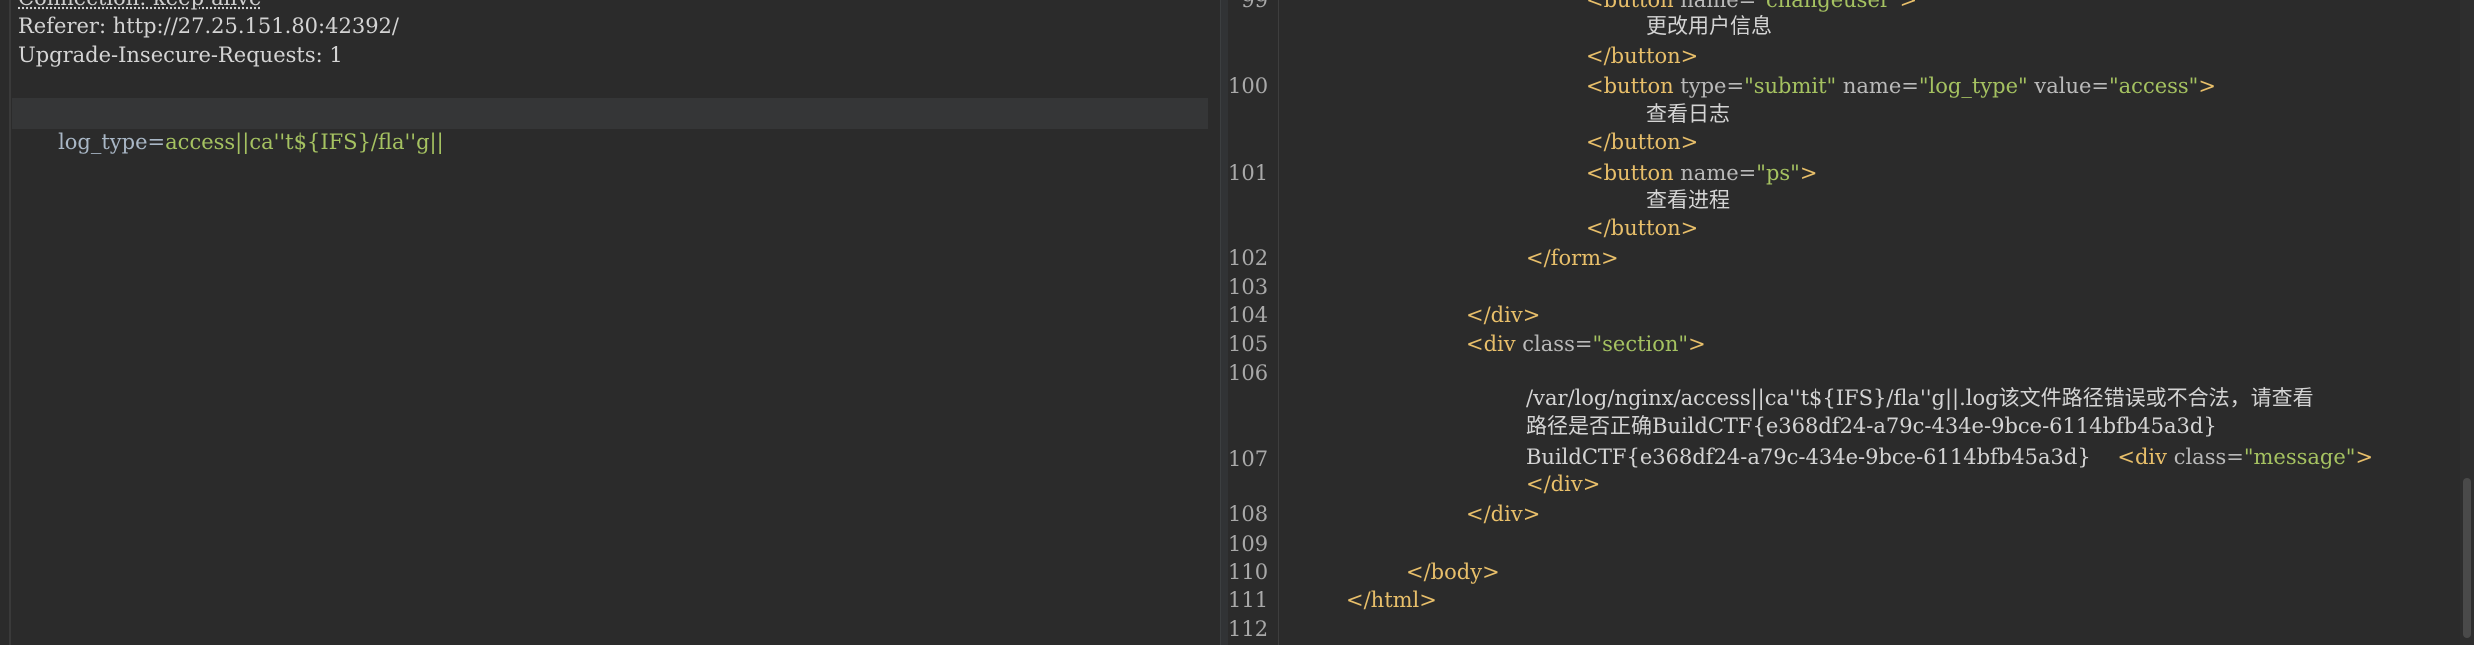 The height and width of the screenshot is (645, 2474). I want to click on line-number: 101, so click(1248, 173).